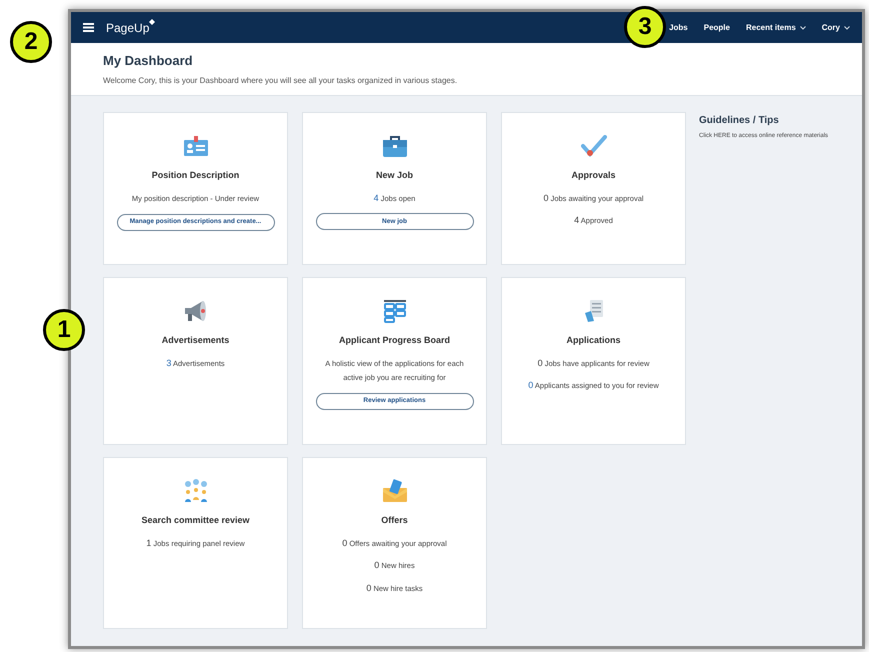  I want to click on board-icon, so click(394, 311).